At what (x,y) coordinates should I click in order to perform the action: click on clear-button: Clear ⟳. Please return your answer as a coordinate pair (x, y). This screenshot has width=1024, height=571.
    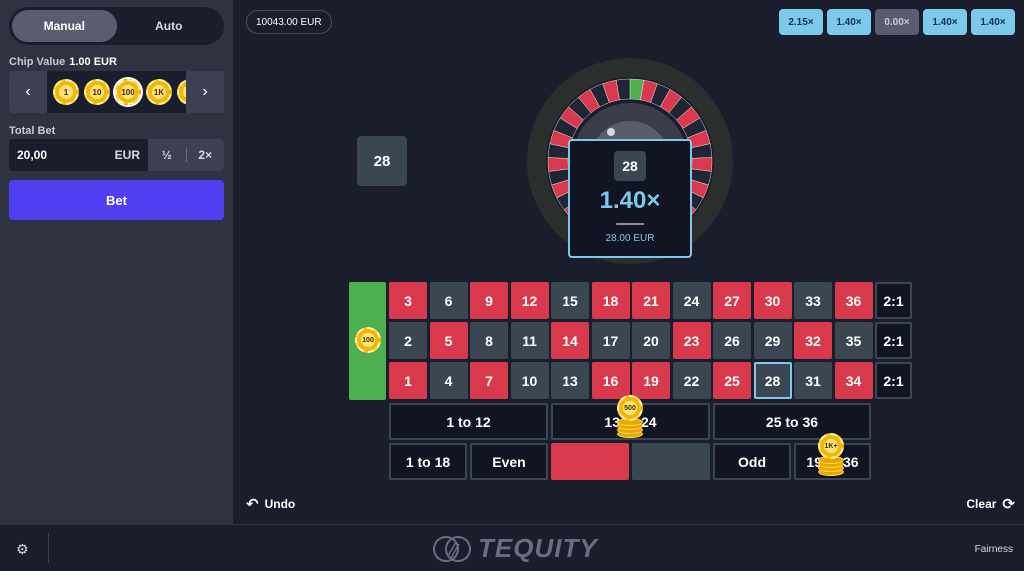
    Looking at the image, I should click on (990, 504).